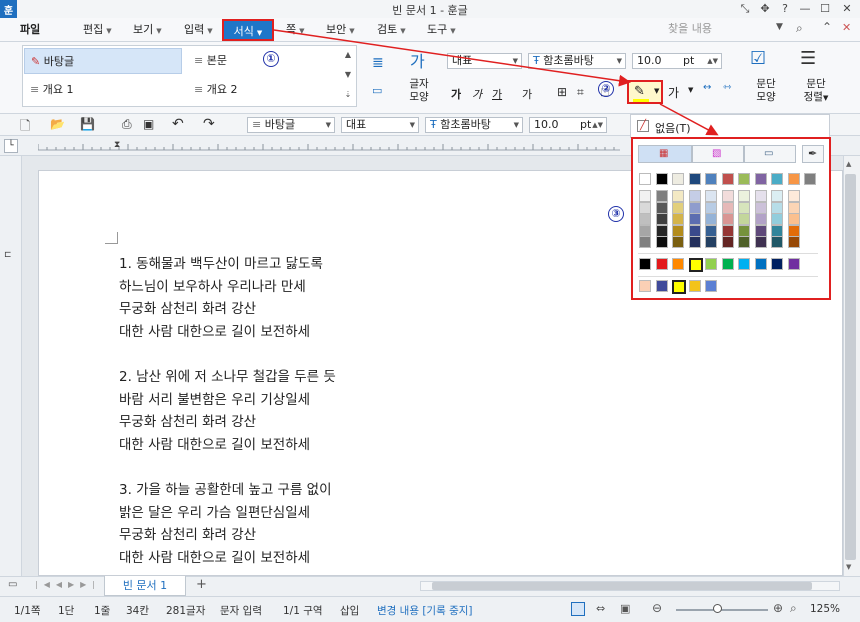 Image resolution: width=860 pixels, height=622 pixels. I want to click on annotation-marker-3: ③, so click(616, 214).